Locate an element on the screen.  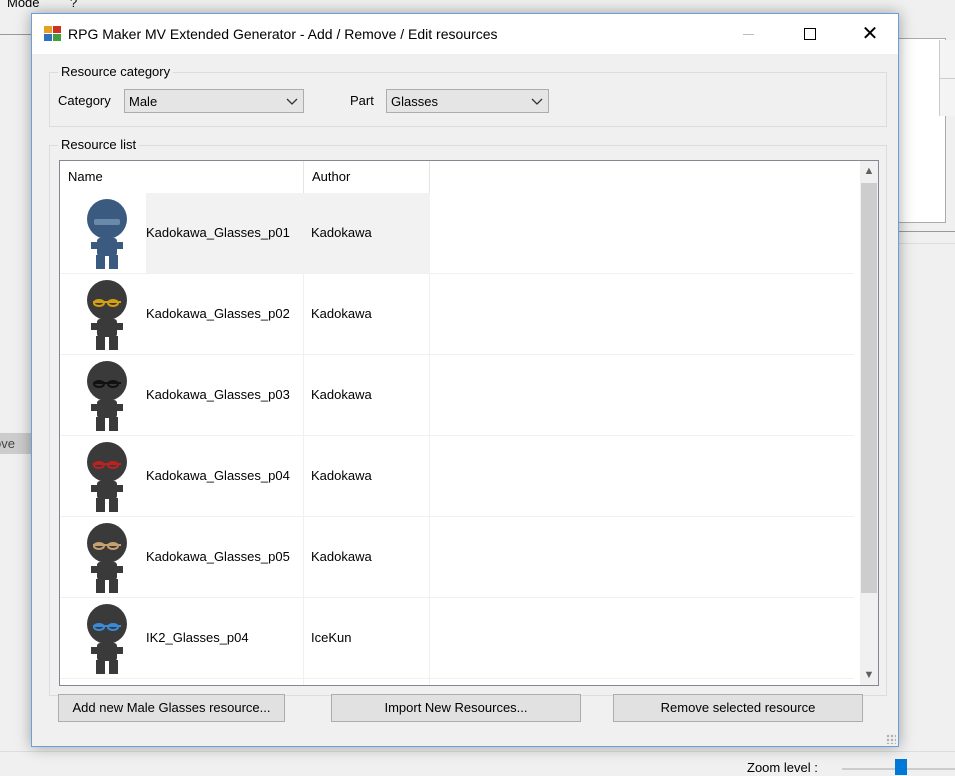
app-icon is located at coordinates (52, 34).